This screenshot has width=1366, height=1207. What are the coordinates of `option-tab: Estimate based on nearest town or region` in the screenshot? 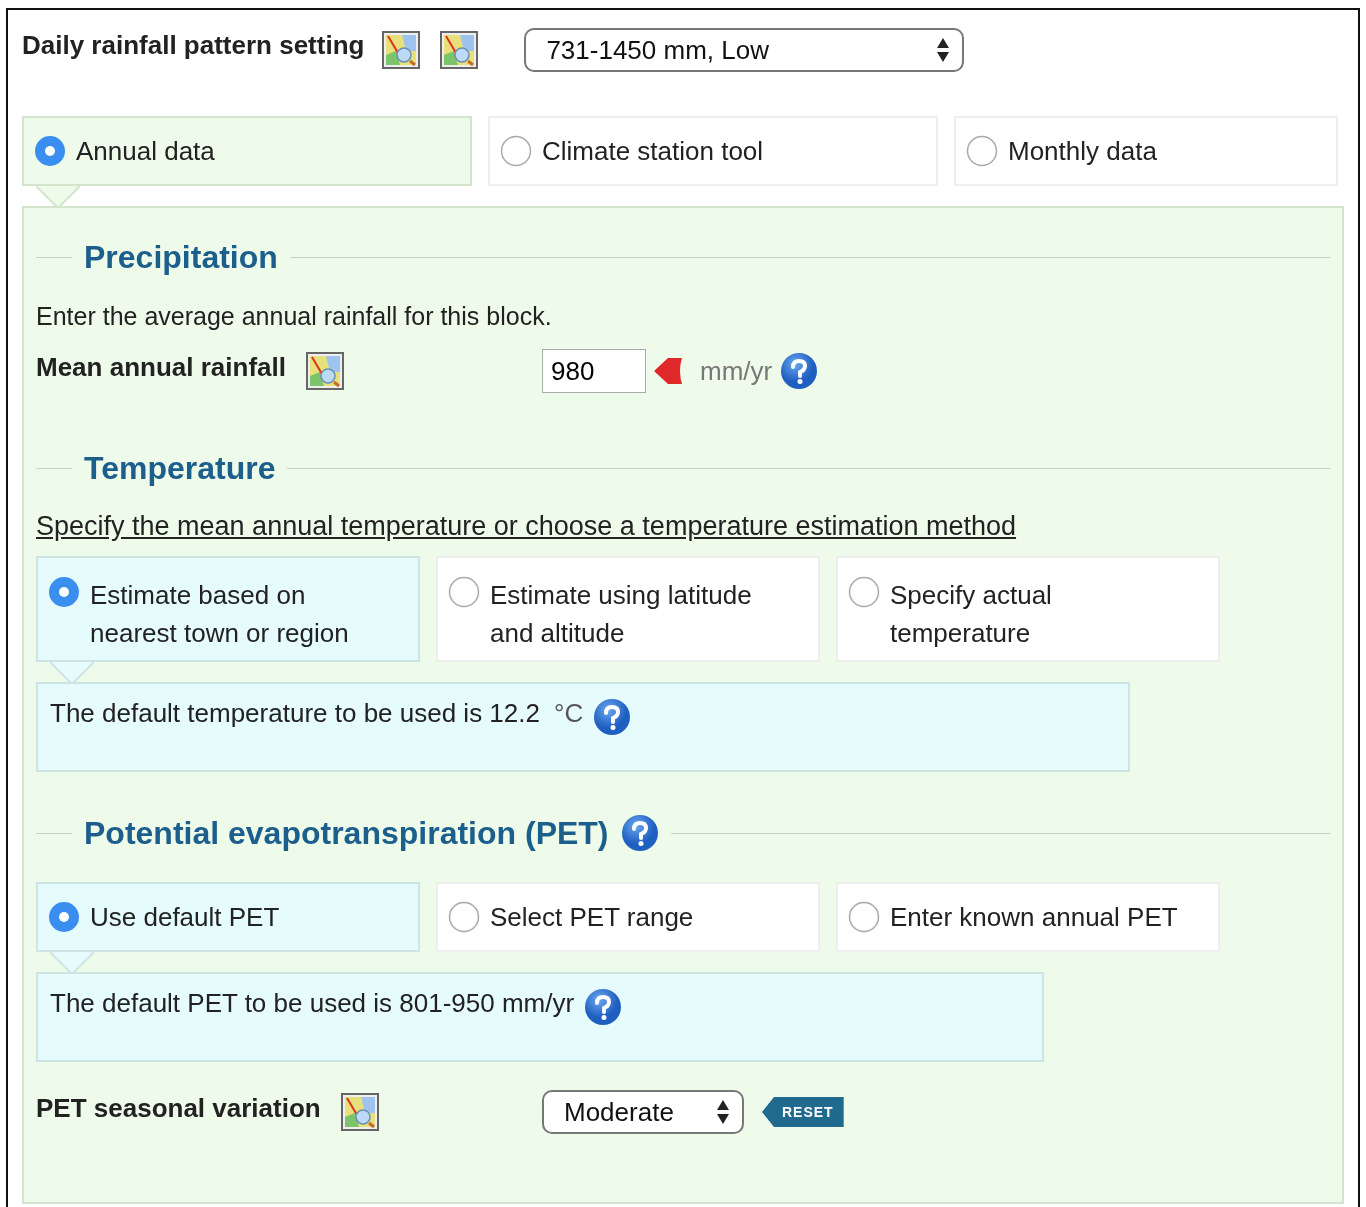 It's located at (228, 609).